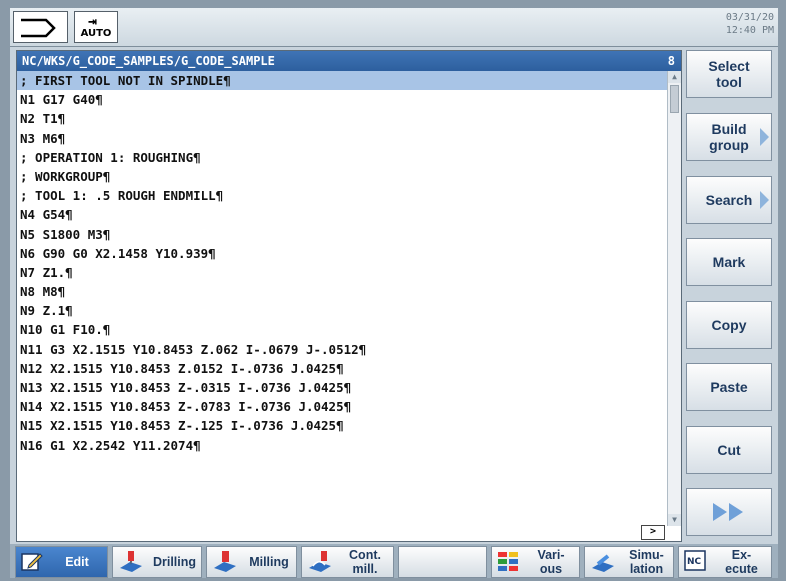 This screenshot has height=581, width=786. I want to click on softkey-label: Vari- ous, so click(551, 562).